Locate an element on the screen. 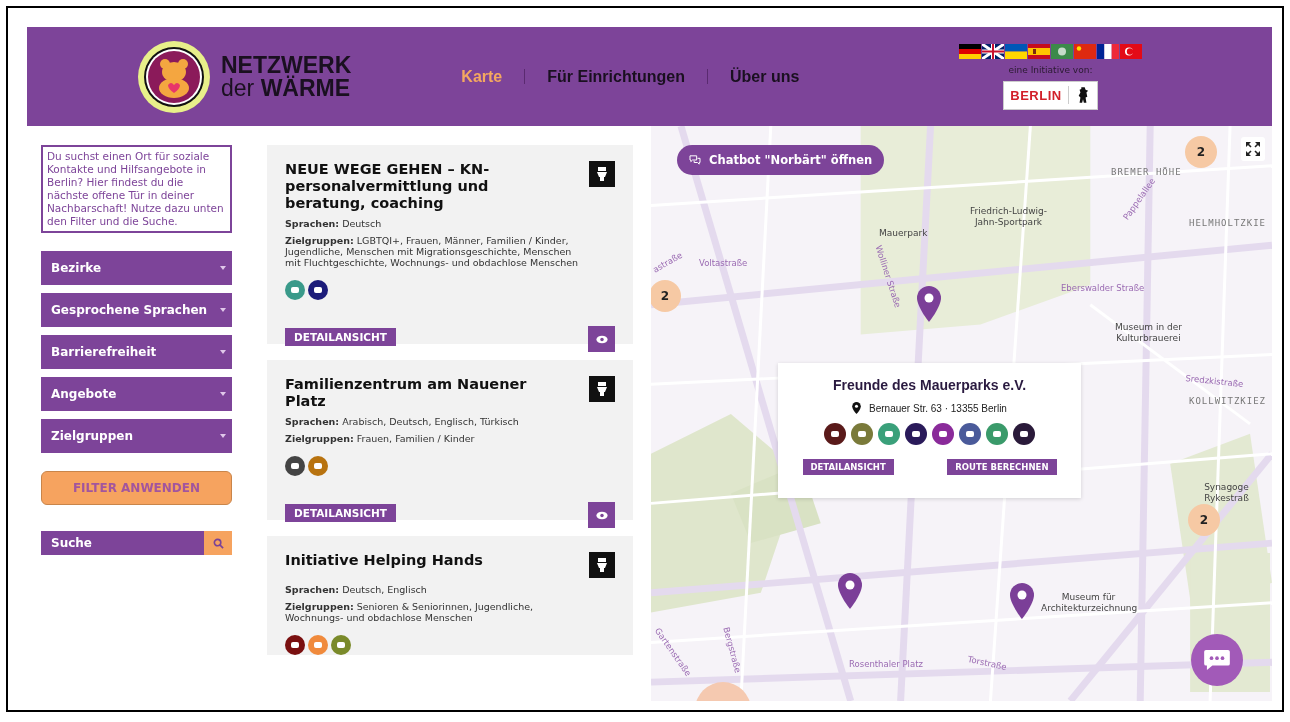 The image size is (1290, 722). chat-bubble-icon is located at coordinates (1217, 660).